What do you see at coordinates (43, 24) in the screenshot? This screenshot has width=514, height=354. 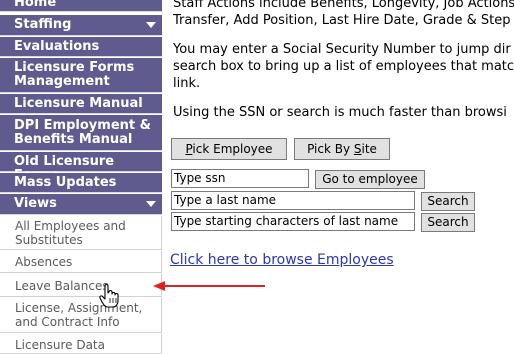 I see `nav-staffing-label: Staffing` at bounding box center [43, 24].